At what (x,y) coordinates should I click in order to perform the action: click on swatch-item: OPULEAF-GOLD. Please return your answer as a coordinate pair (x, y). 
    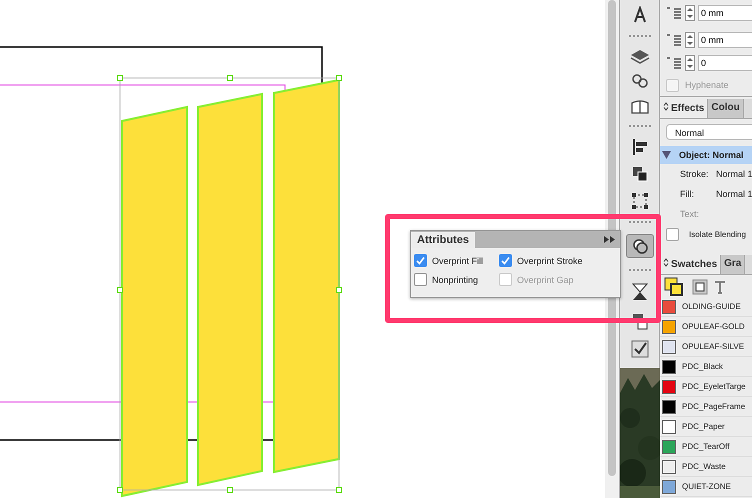
    Looking at the image, I should click on (706, 327).